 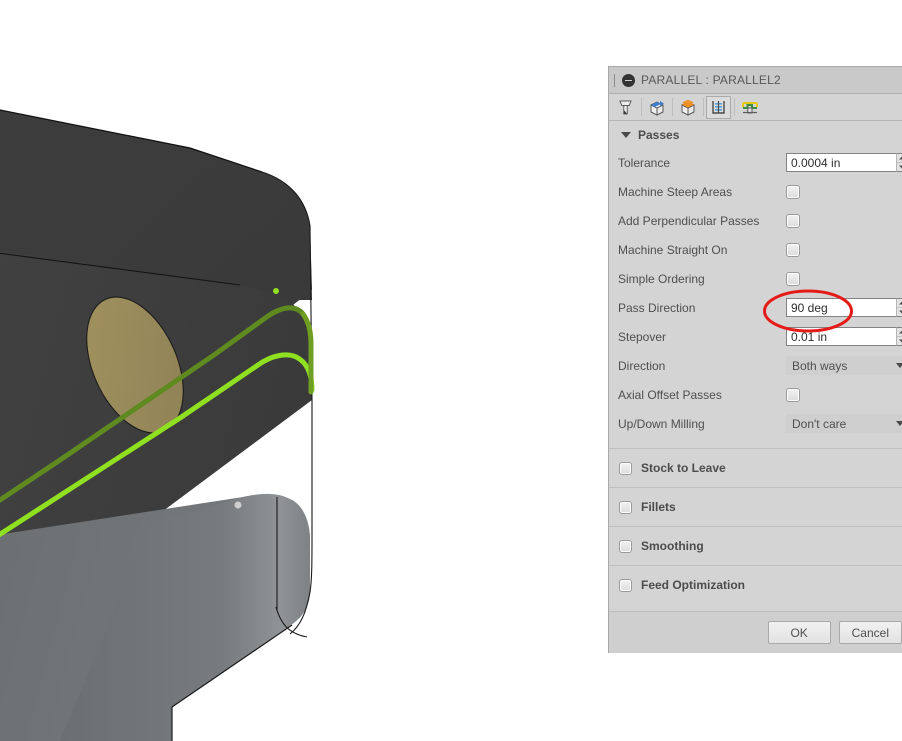 I want to click on geometry-tab, so click(x=656, y=107).